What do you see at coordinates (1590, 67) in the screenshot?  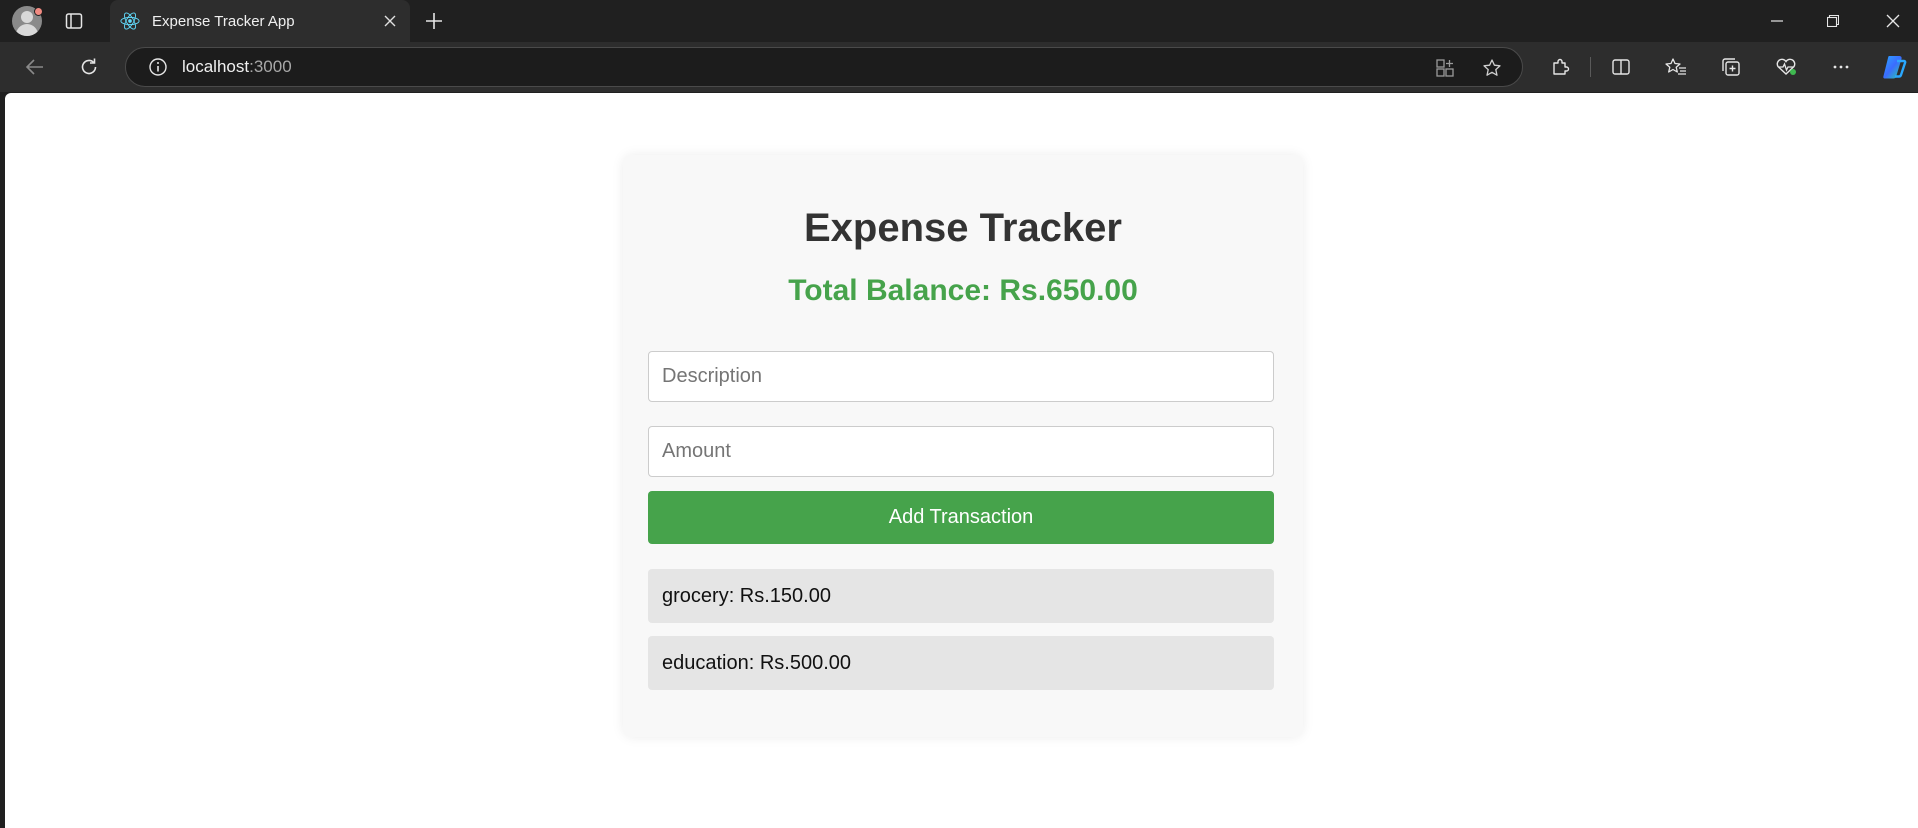 I see `toolbar-divider` at bounding box center [1590, 67].